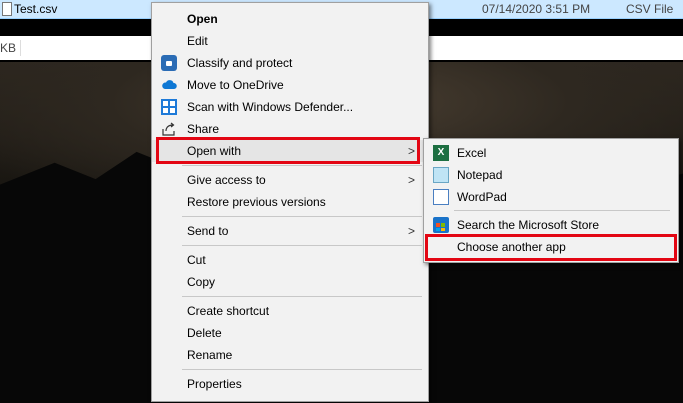  What do you see at coordinates (290, 384) in the screenshot?
I see `menu-item-properties: Properties` at bounding box center [290, 384].